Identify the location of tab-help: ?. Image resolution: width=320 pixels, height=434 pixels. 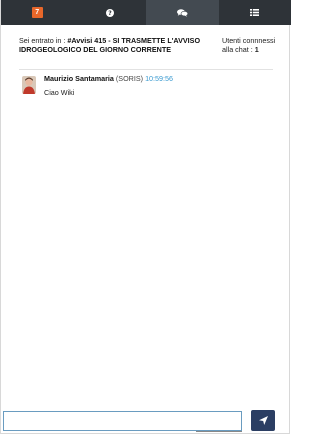
(110, 12).